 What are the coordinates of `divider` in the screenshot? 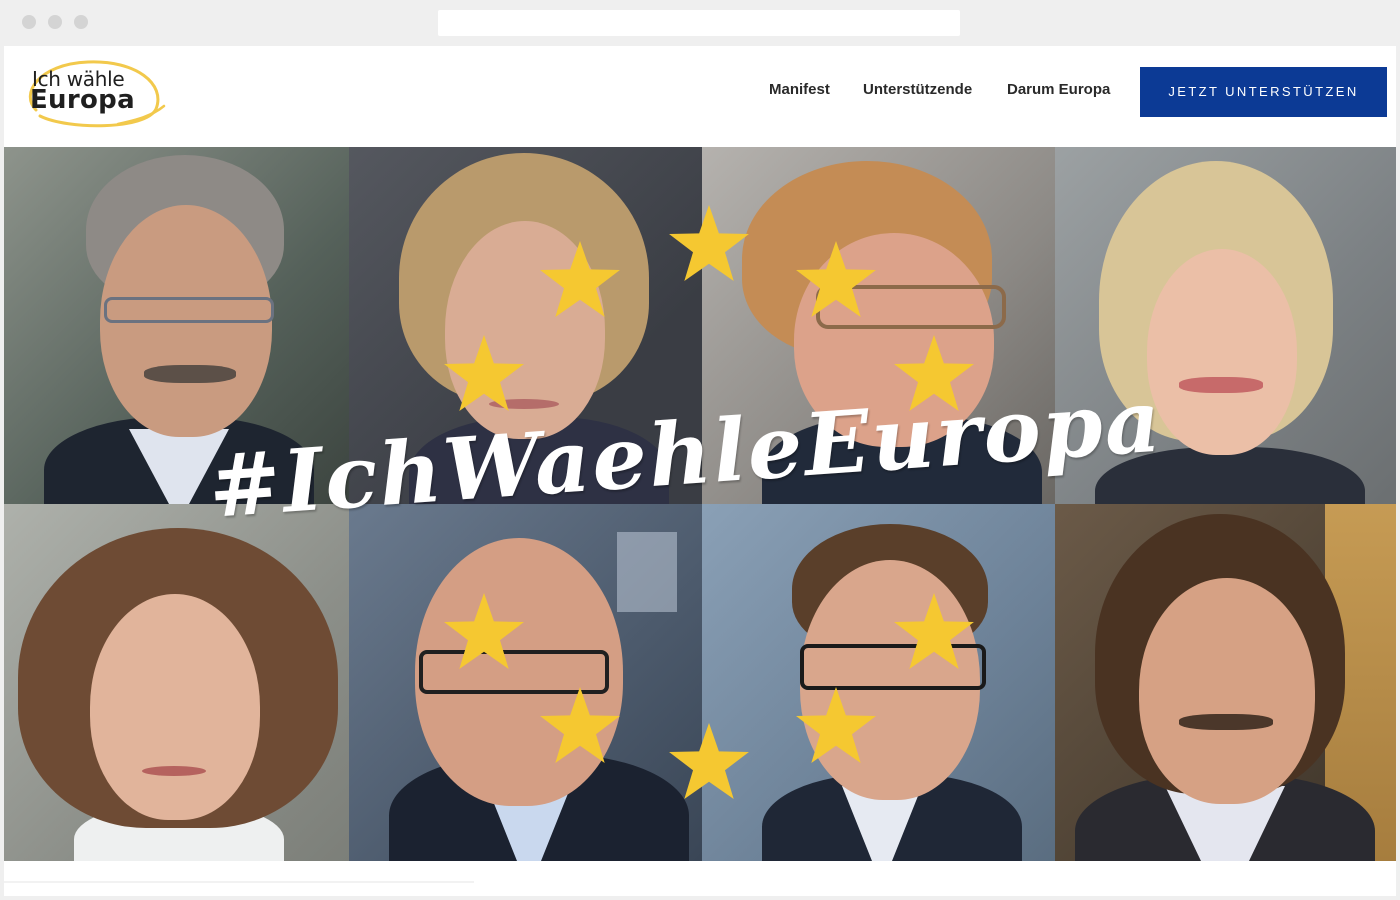 It's located at (239, 882).